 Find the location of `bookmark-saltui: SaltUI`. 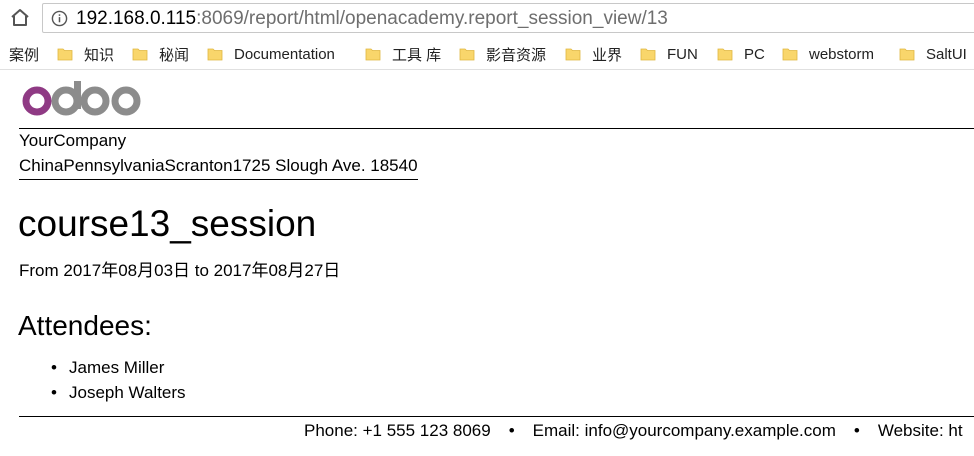

bookmark-saltui: SaltUI is located at coordinates (933, 54).